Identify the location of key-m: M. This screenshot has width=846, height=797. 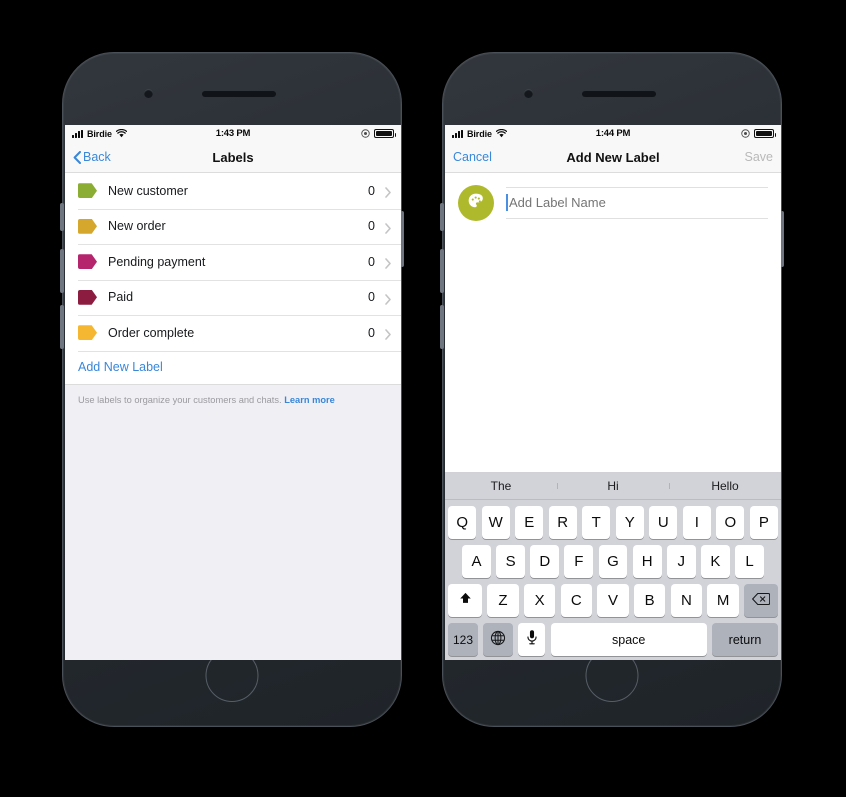
(723, 600).